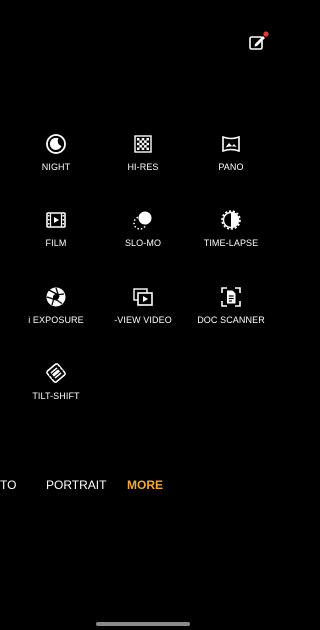 This screenshot has width=320, height=630. I want to click on mode-time-lapse: TIME-LAPSE, so click(231, 238).